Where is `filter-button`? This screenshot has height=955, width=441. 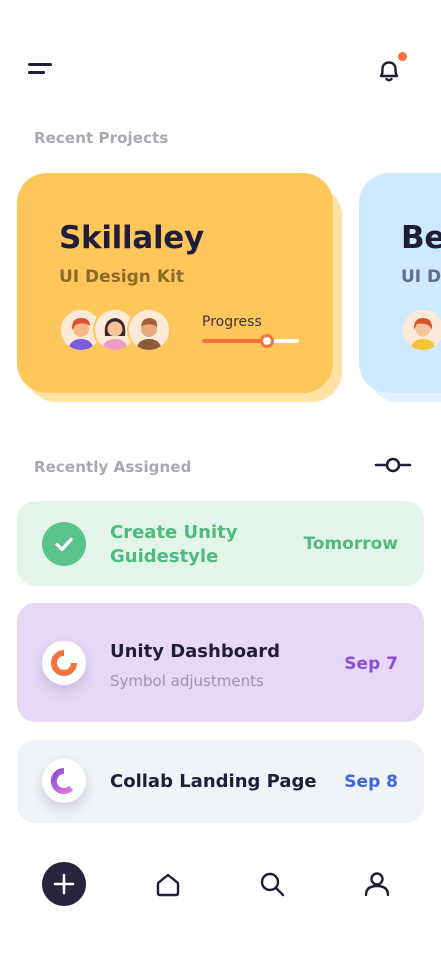 filter-button is located at coordinates (393, 465).